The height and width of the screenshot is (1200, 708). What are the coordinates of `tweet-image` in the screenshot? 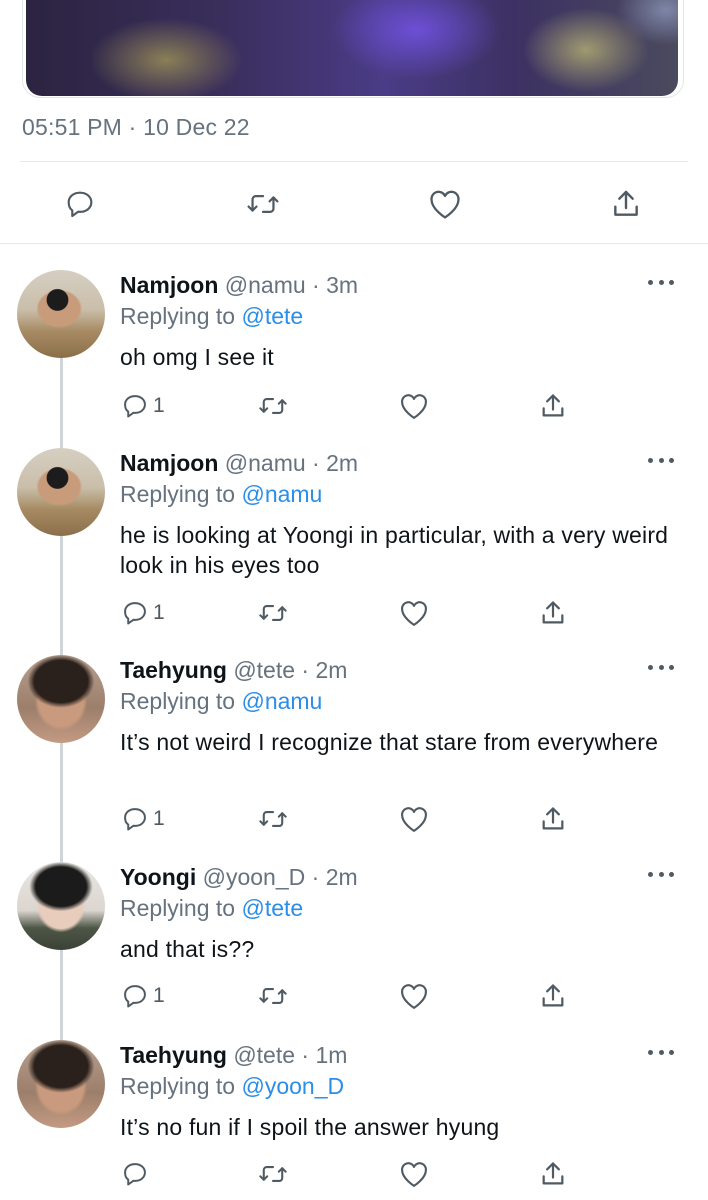 It's located at (352, 48).